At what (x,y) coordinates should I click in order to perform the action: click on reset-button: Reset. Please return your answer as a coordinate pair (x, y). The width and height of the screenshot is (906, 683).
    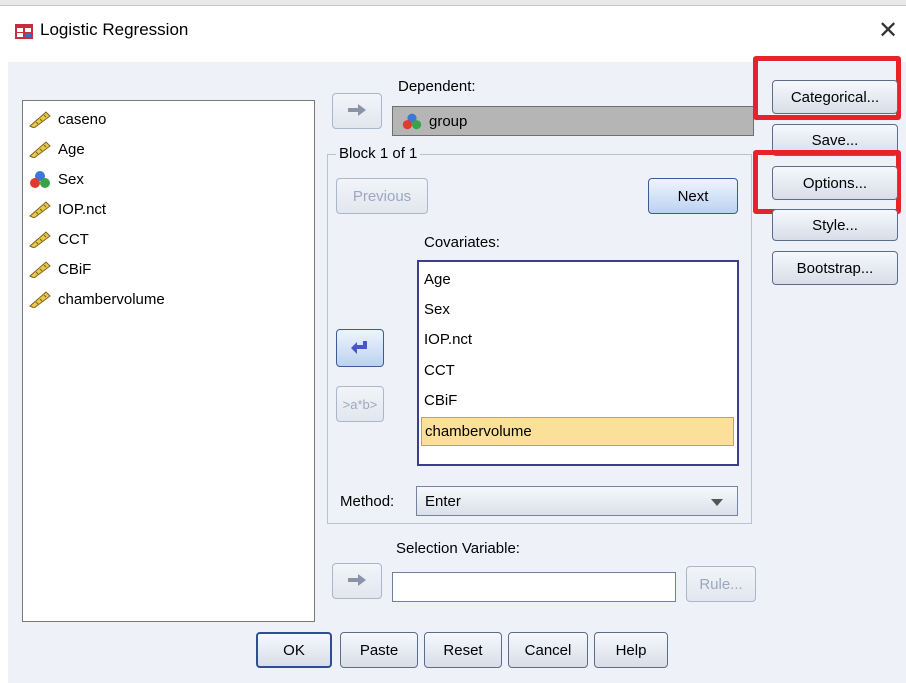
    Looking at the image, I should click on (463, 650).